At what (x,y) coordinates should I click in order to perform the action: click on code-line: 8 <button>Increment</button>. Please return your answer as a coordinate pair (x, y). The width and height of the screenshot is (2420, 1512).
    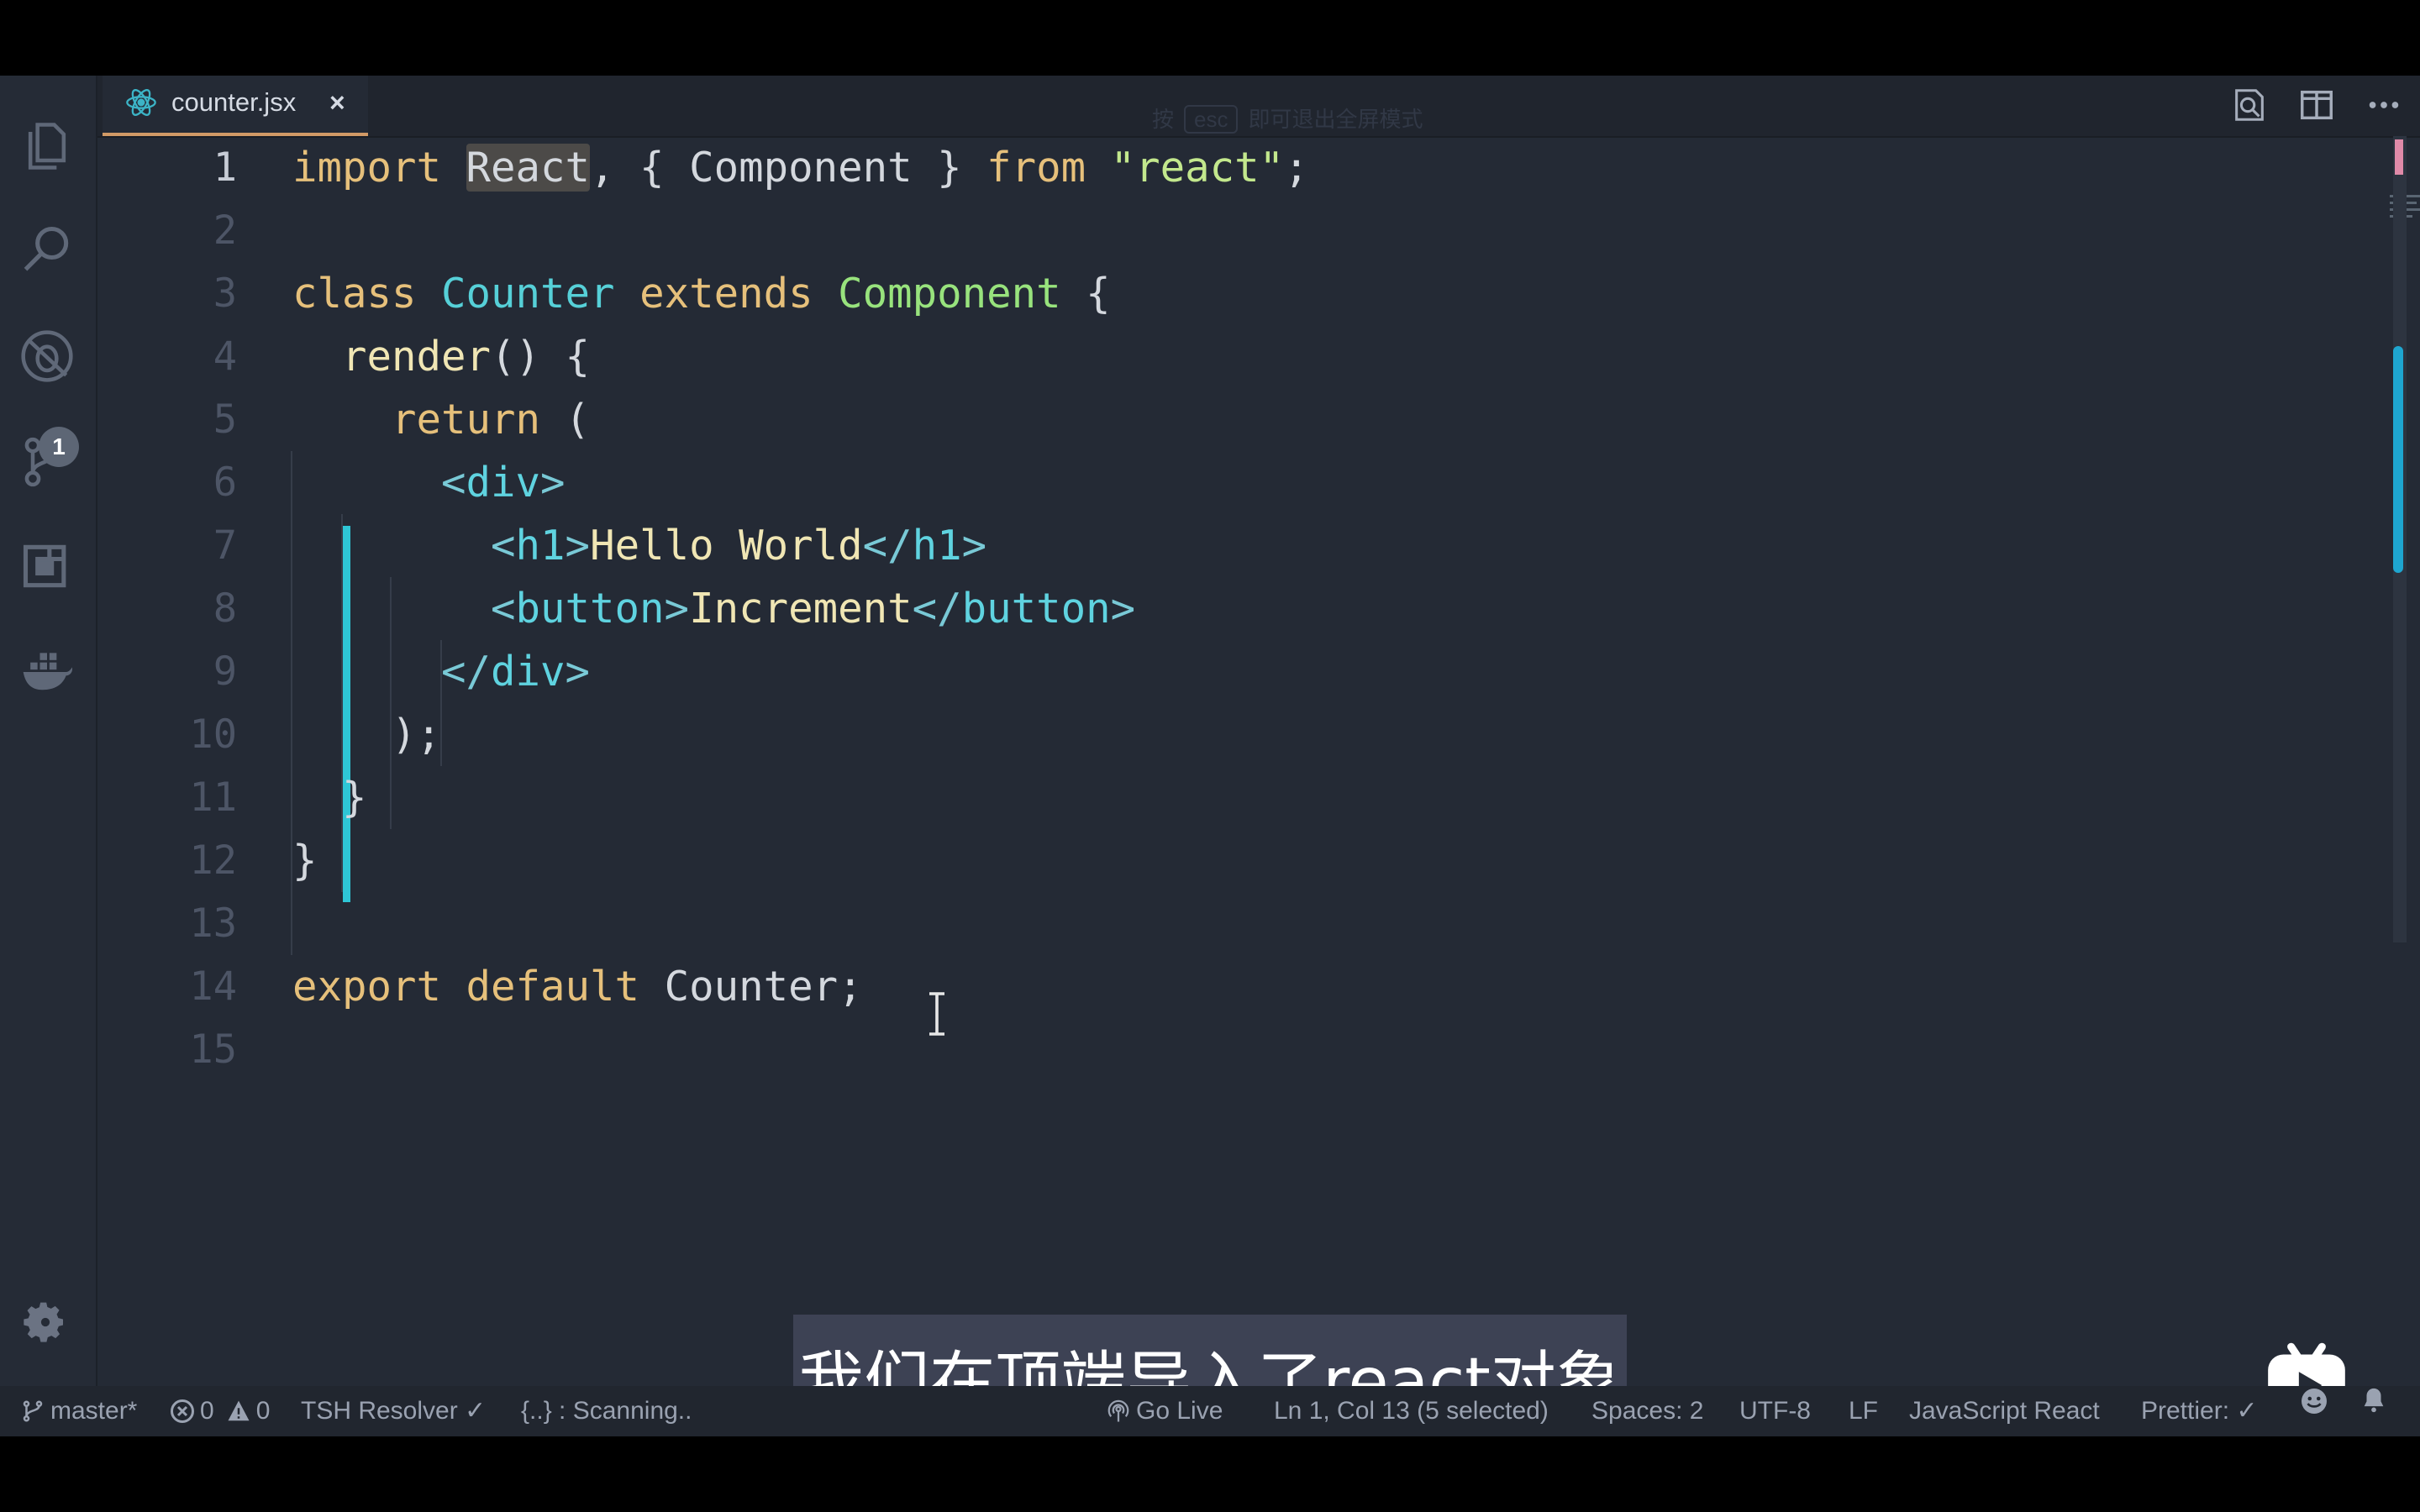
    Looking at the image, I should click on (1246, 608).